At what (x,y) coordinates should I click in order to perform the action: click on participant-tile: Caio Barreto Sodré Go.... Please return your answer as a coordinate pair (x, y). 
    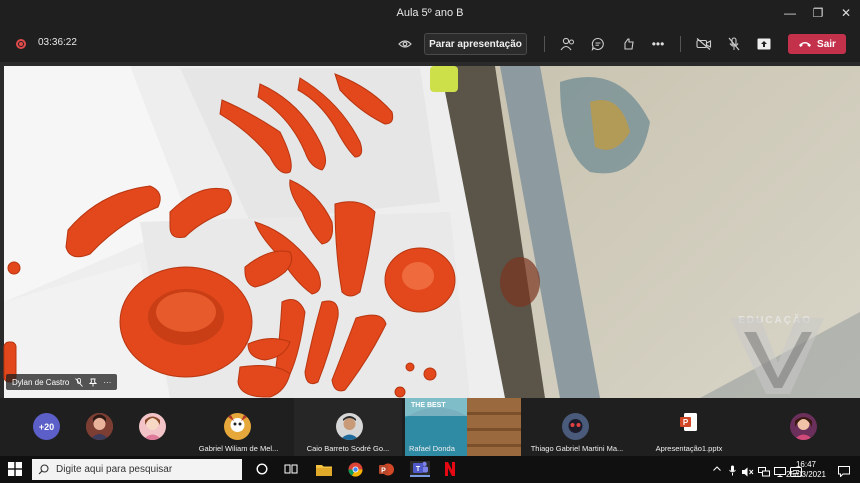
    Looking at the image, I should click on (348, 427).